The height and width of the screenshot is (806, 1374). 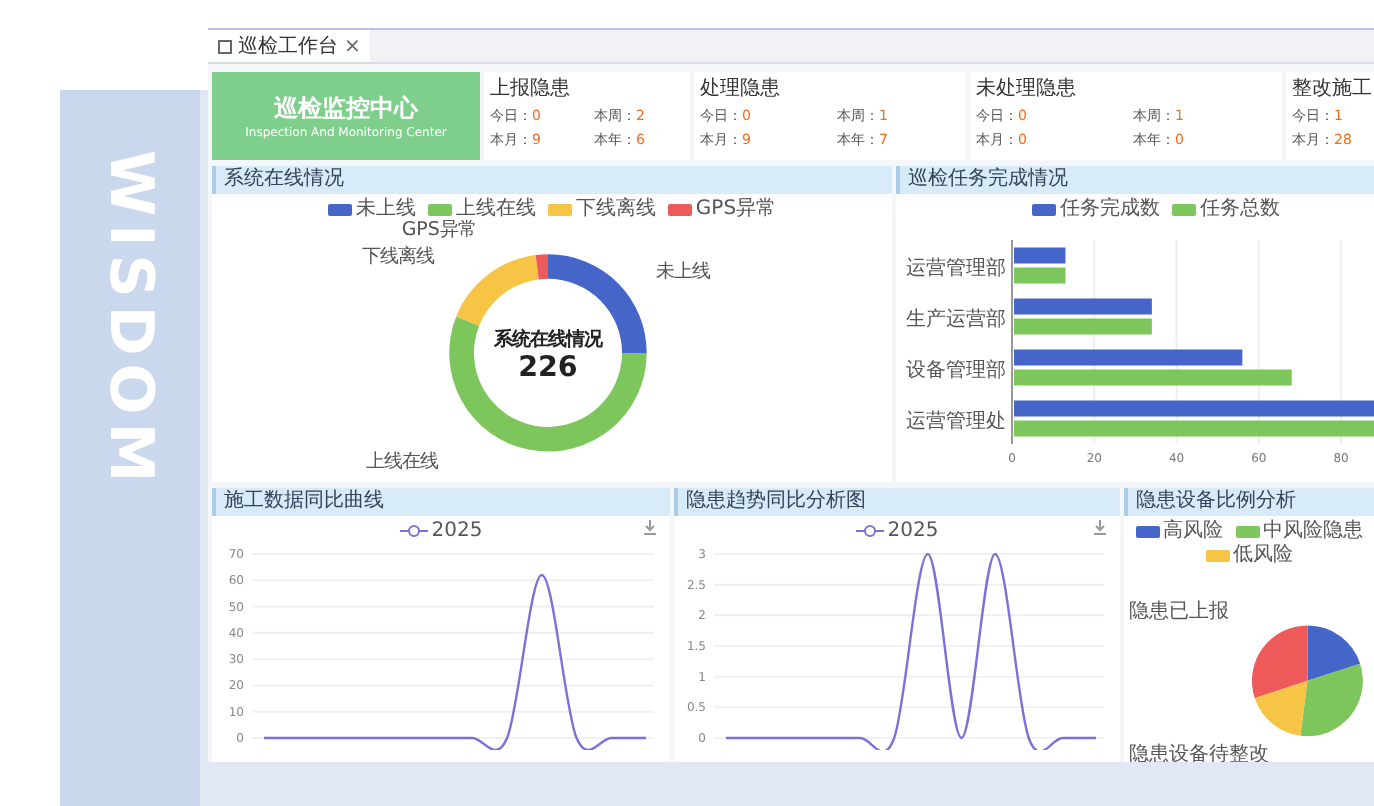 I want to click on legend-label: 未上线, so click(x=385, y=209).